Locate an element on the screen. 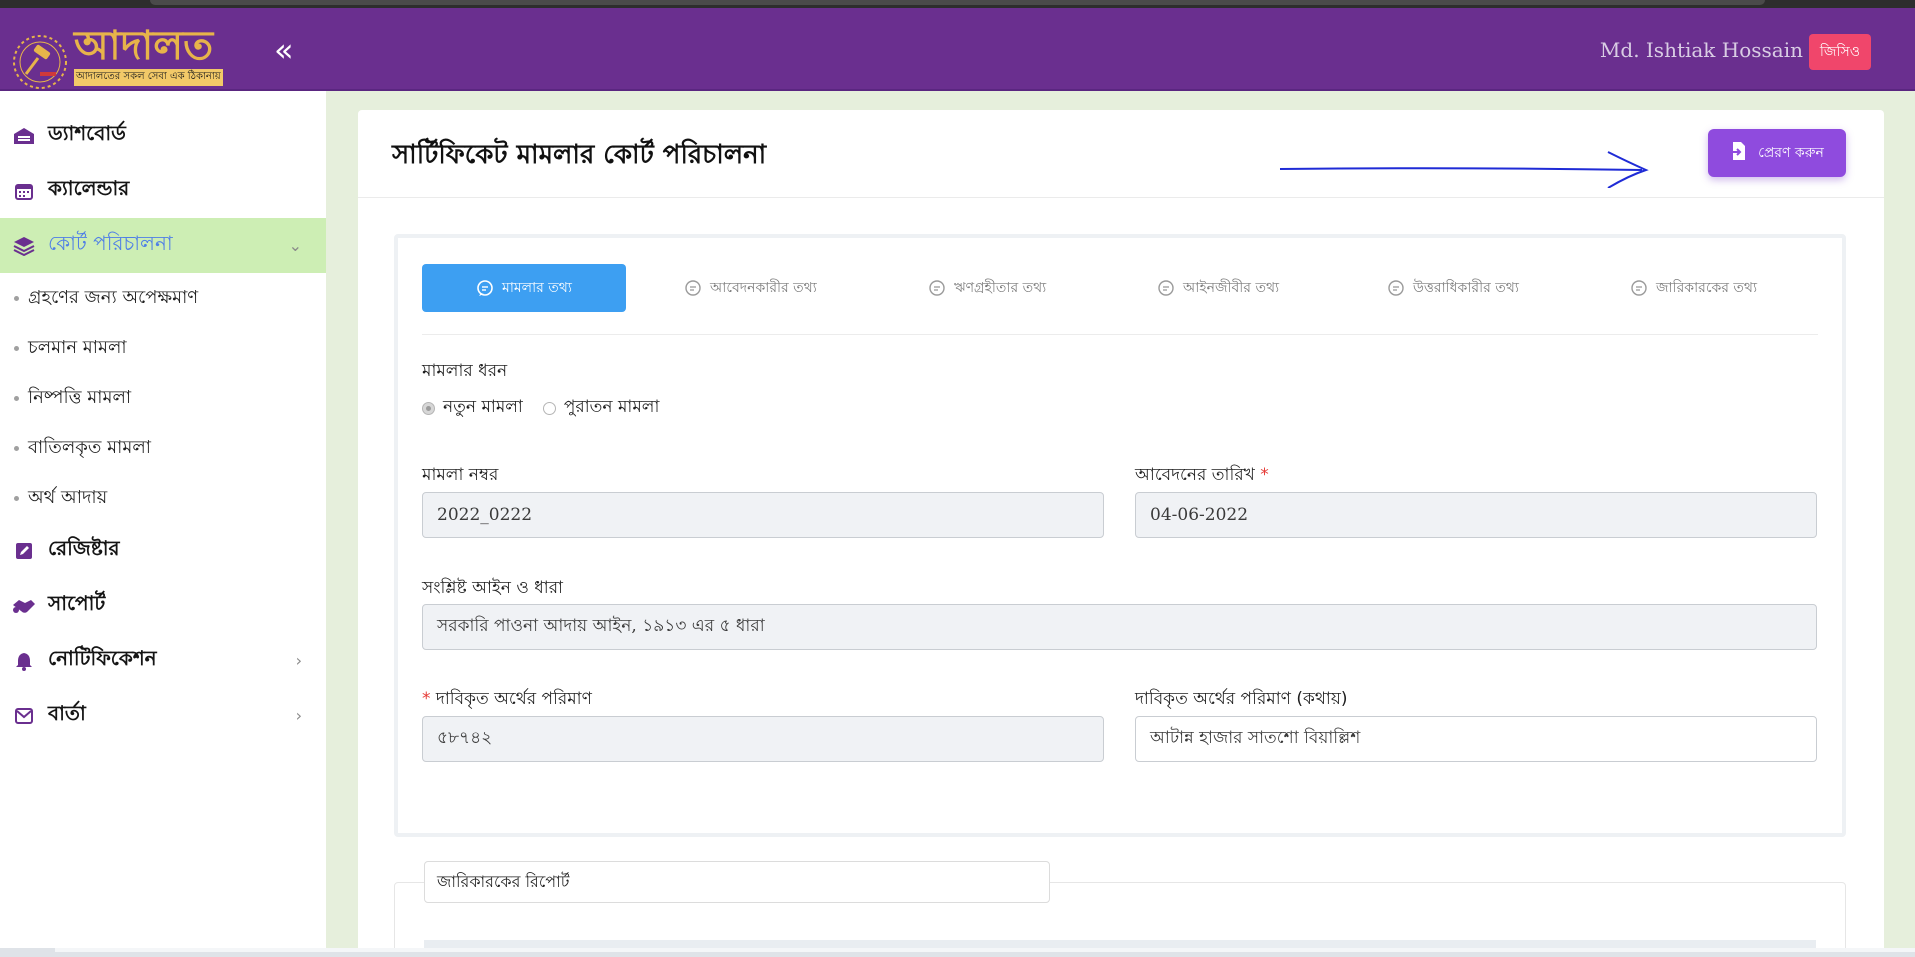 This screenshot has width=1915, height=957. tab-borrower-info: ঋণগ্রহীতার তথ্য is located at coordinates (987, 288).